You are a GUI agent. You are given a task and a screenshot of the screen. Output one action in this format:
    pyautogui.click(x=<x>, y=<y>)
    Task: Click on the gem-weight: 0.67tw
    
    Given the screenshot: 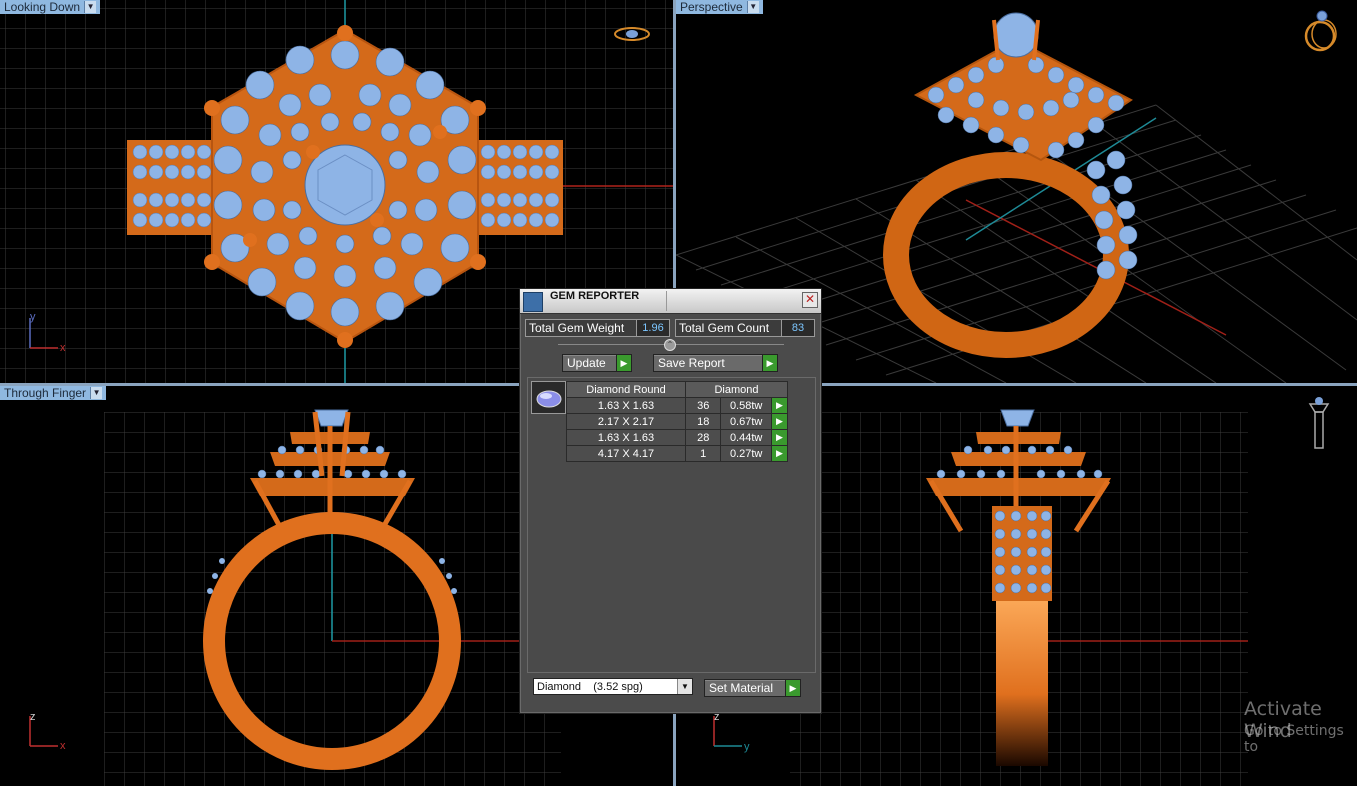 What is the action you would take?
    pyautogui.click(x=746, y=421)
    